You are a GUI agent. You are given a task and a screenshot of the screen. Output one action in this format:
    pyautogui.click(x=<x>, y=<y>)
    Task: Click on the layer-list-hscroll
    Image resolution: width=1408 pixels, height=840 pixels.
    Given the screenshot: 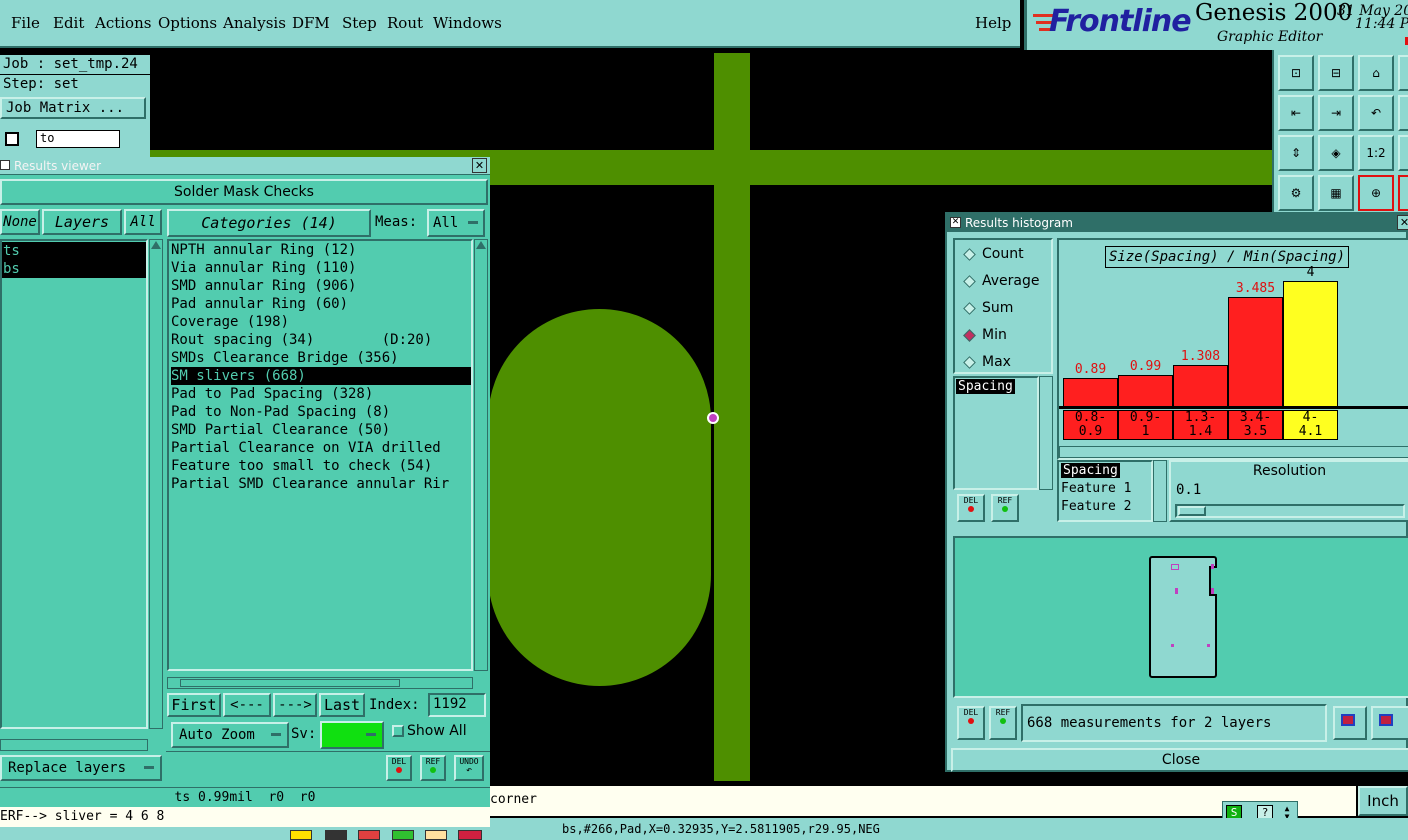 What is the action you would take?
    pyautogui.click(x=74, y=745)
    